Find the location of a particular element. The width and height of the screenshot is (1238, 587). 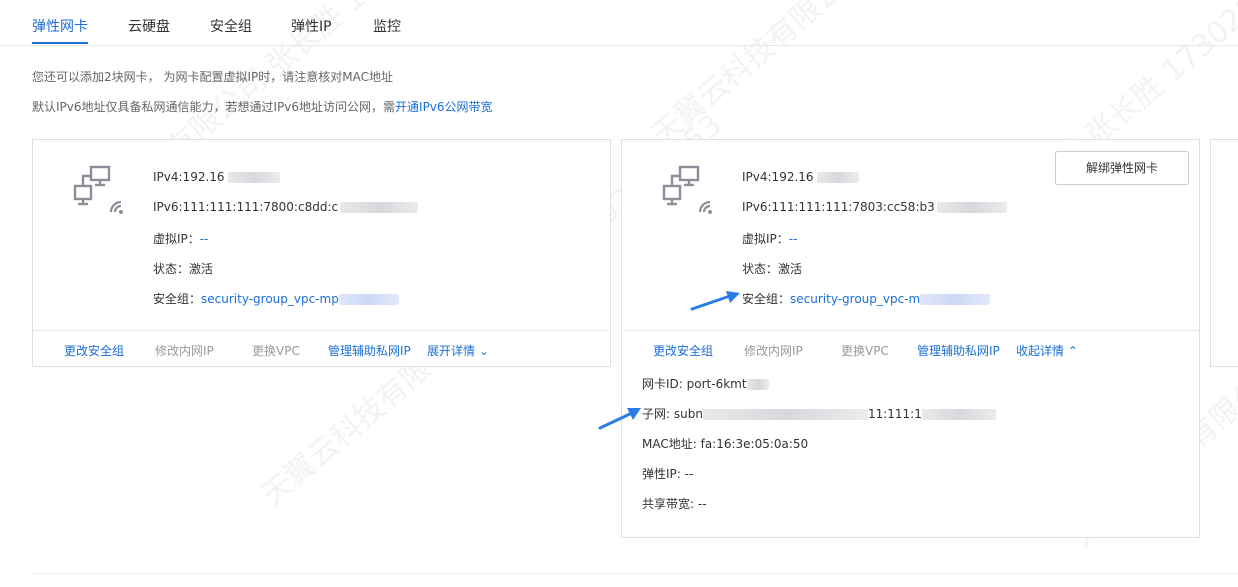

tab-cloud-disk: 云硬盘 is located at coordinates (149, 26).